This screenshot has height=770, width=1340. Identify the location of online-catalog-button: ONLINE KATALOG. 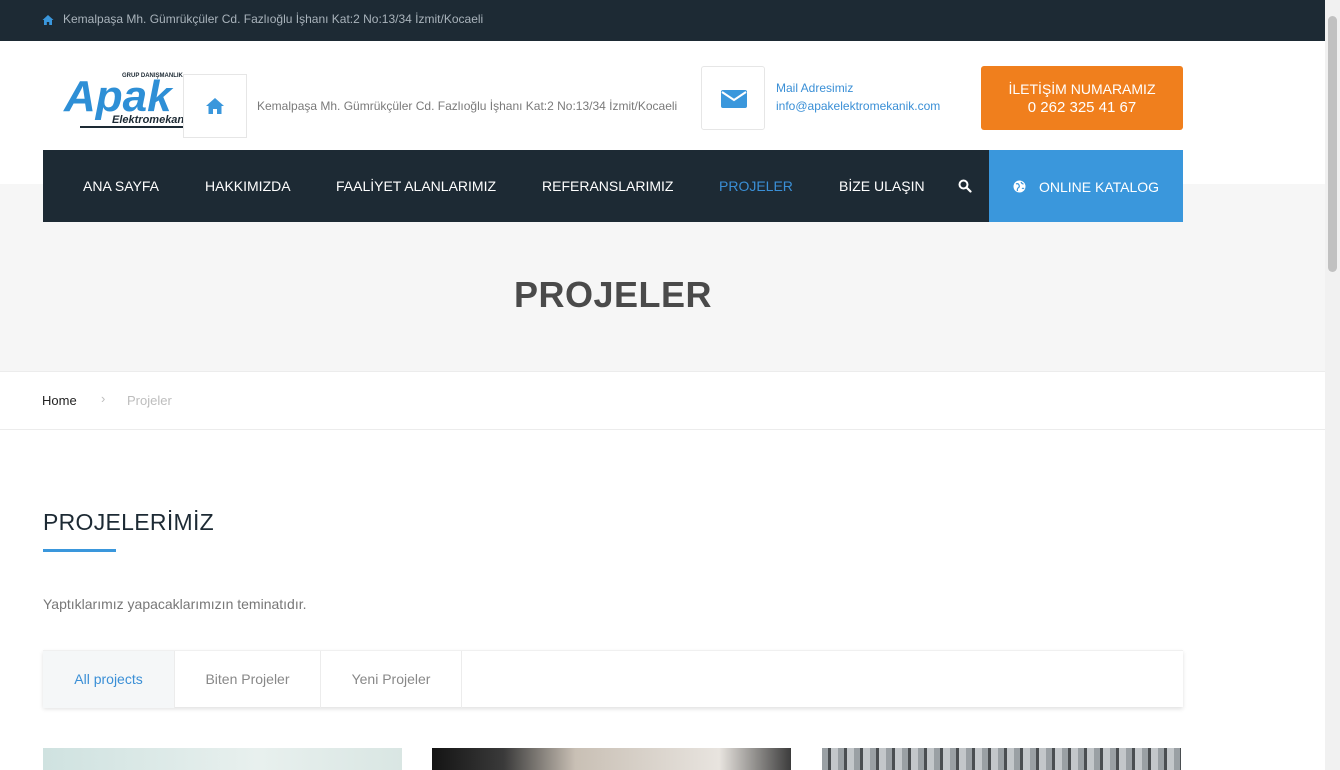
(1086, 186).